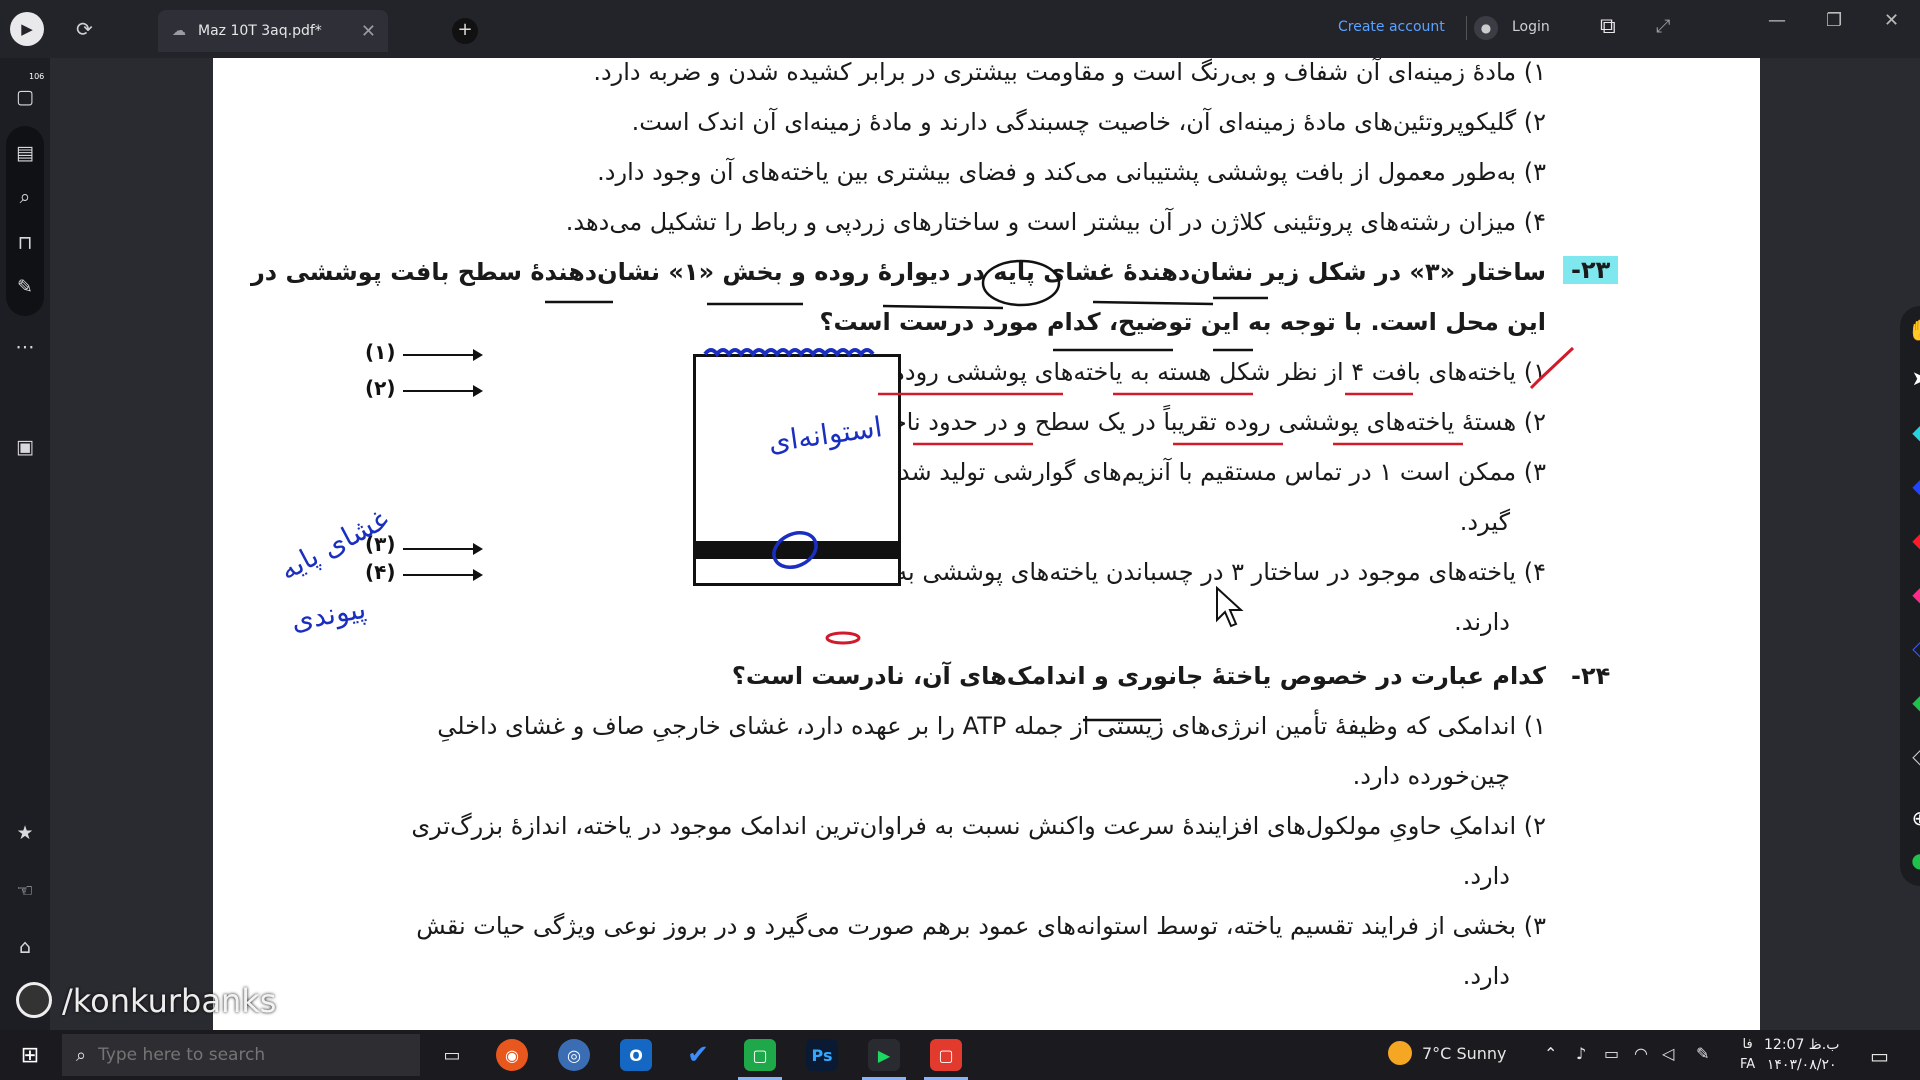 The width and height of the screenshot is (1920, 1080). I want to click on pen-pink-icon: ◆, so click(1910, 594).